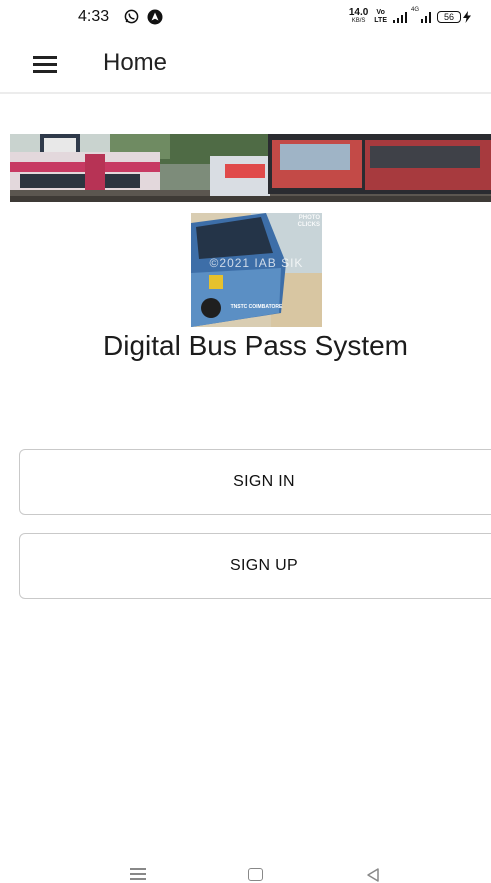 This screenshot has width=491, height=883. Describe the element at coordinates (415, 10) in the screenshot. I see `signal2-label: 4G` at that location.